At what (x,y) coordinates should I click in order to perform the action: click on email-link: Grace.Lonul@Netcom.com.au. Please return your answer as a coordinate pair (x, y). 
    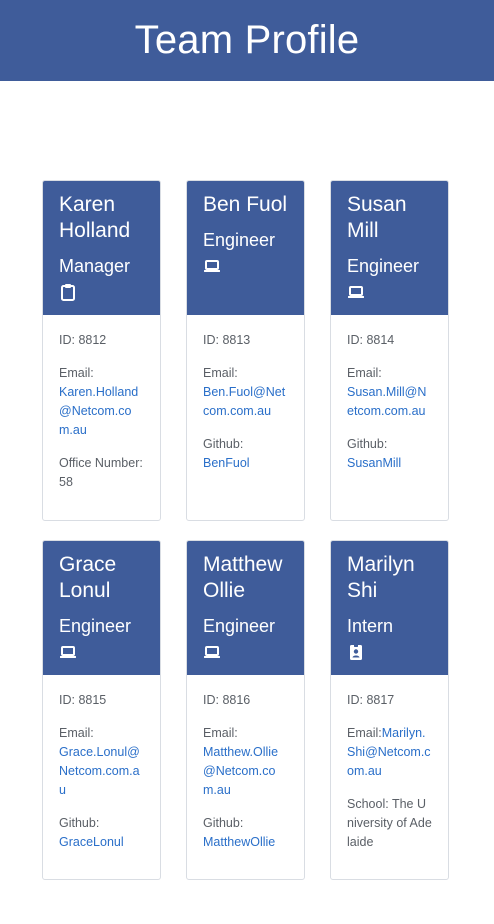
    Looking at the image, I should click on (99, 771).